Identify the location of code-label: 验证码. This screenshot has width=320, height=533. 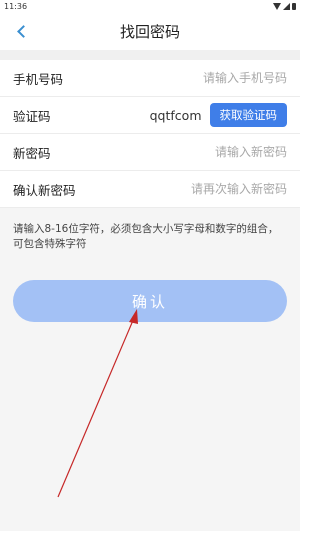
(32, 116).